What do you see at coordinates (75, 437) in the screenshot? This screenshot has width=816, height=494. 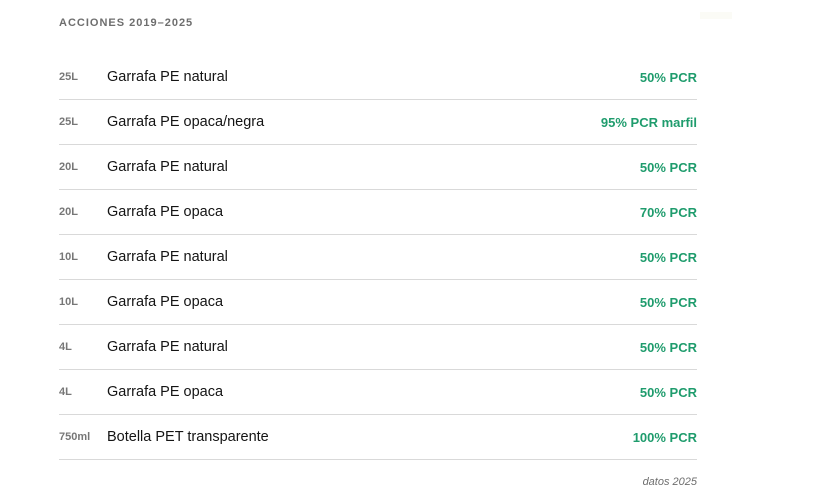 I see `item-size: 750ml` at bounding box center [75, 437].